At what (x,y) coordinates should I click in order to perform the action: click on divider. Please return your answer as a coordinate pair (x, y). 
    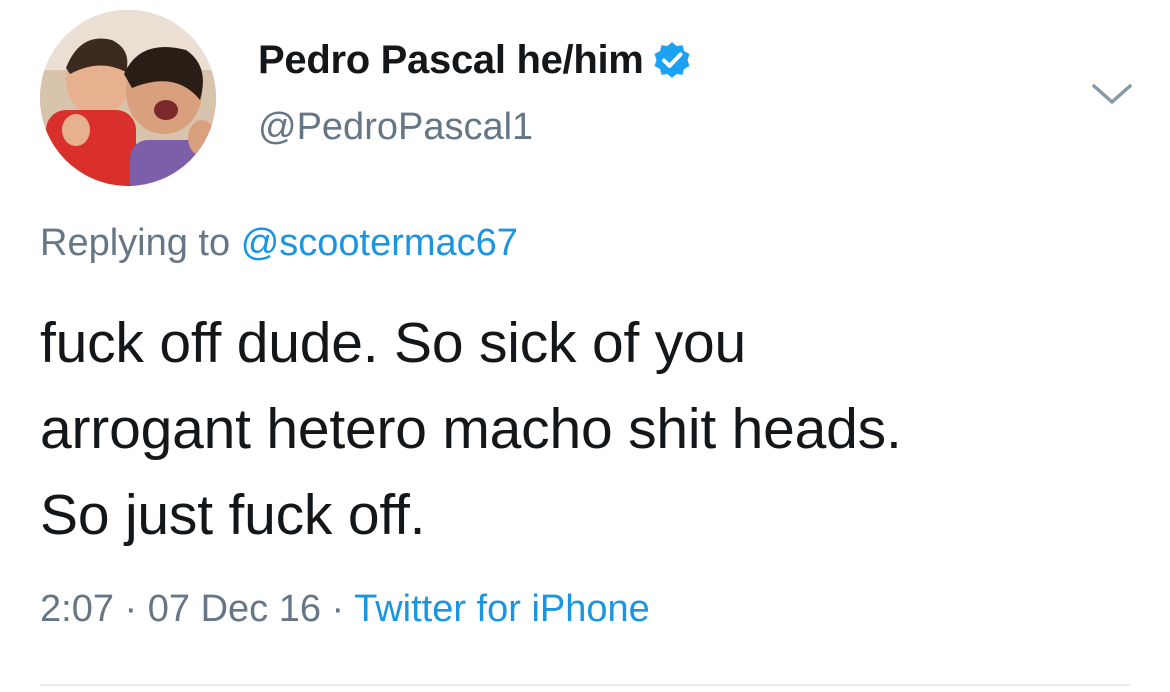
    Looking at the image, I should click on (585, 685).